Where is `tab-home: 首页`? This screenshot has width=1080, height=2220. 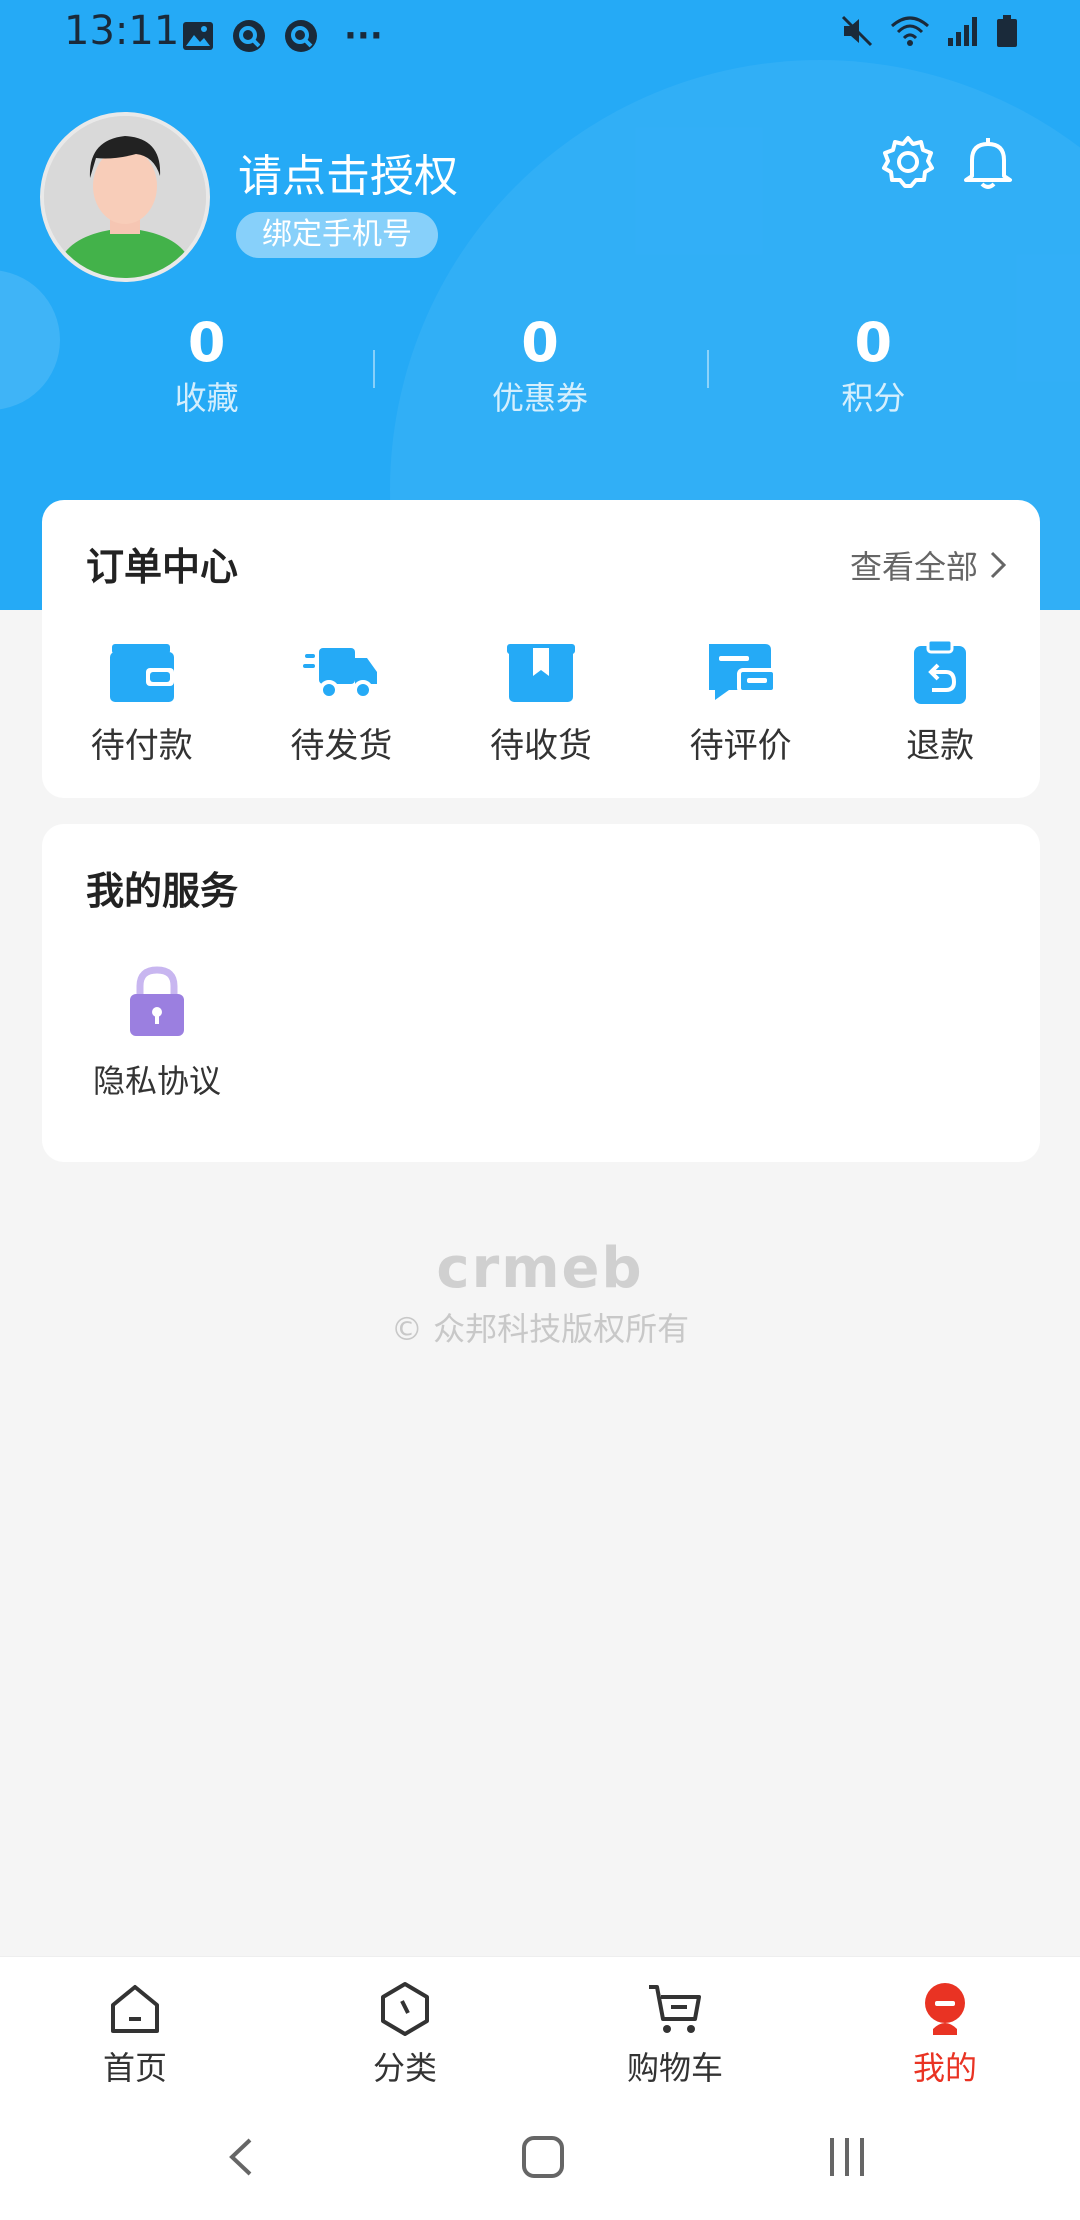 tab-home: 首页 is located at coordinates (135, 2022).